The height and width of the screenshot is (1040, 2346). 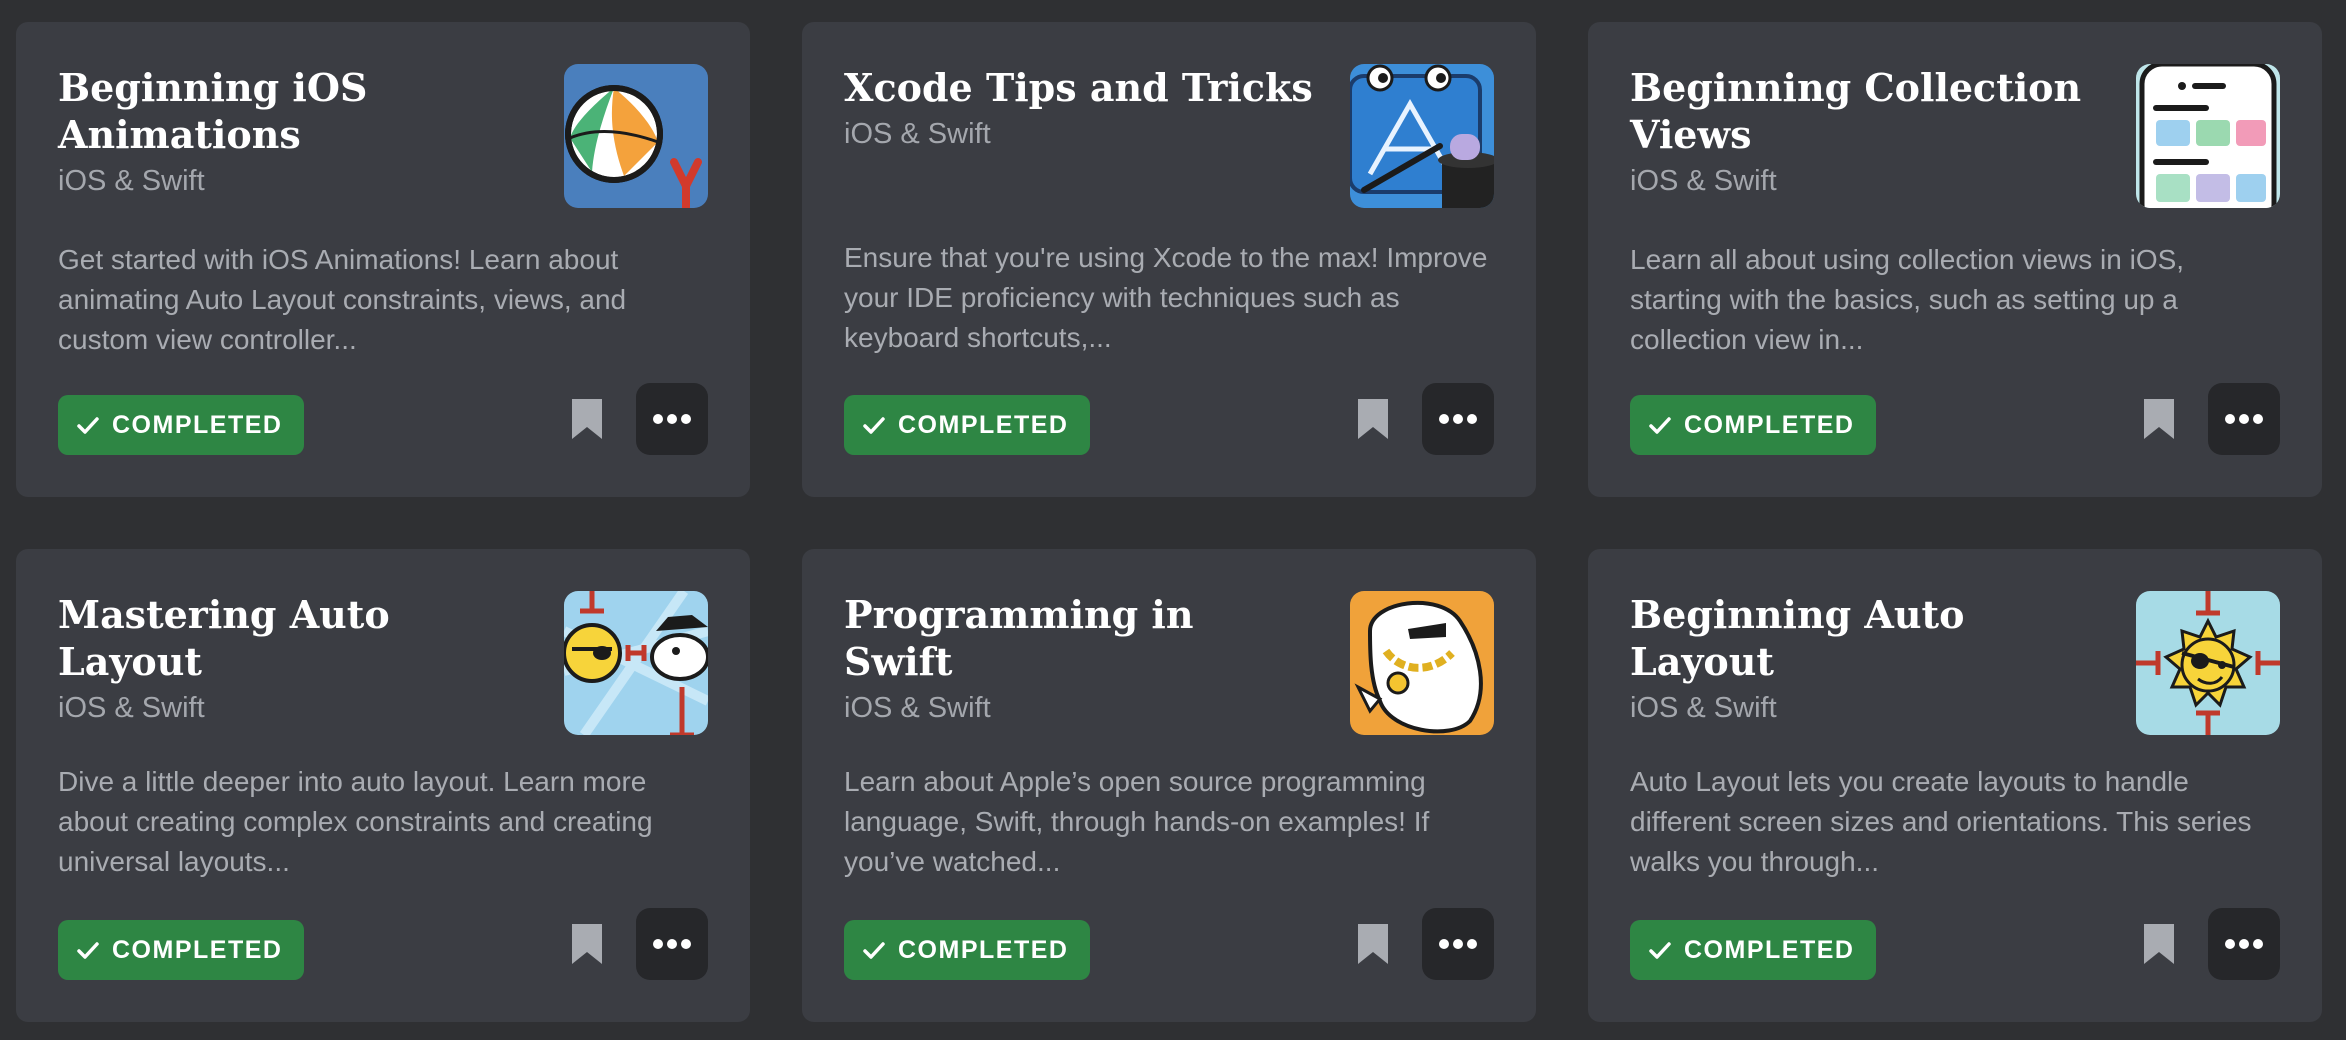 What do you see at coordinates (636, 136) in the screenshot?
I see `beach-ball-icon` at bounding box center [636, 136].